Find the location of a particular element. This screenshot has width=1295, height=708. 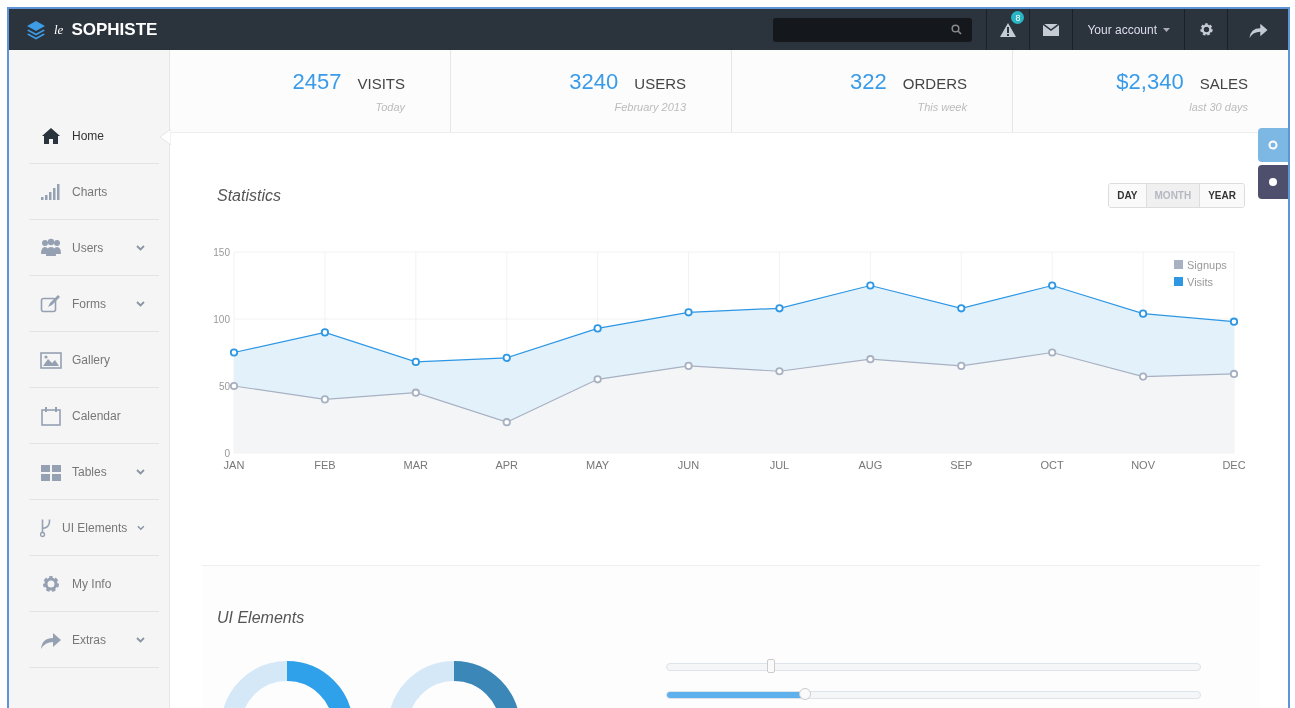

search-field is located at coordinates (872, 29).